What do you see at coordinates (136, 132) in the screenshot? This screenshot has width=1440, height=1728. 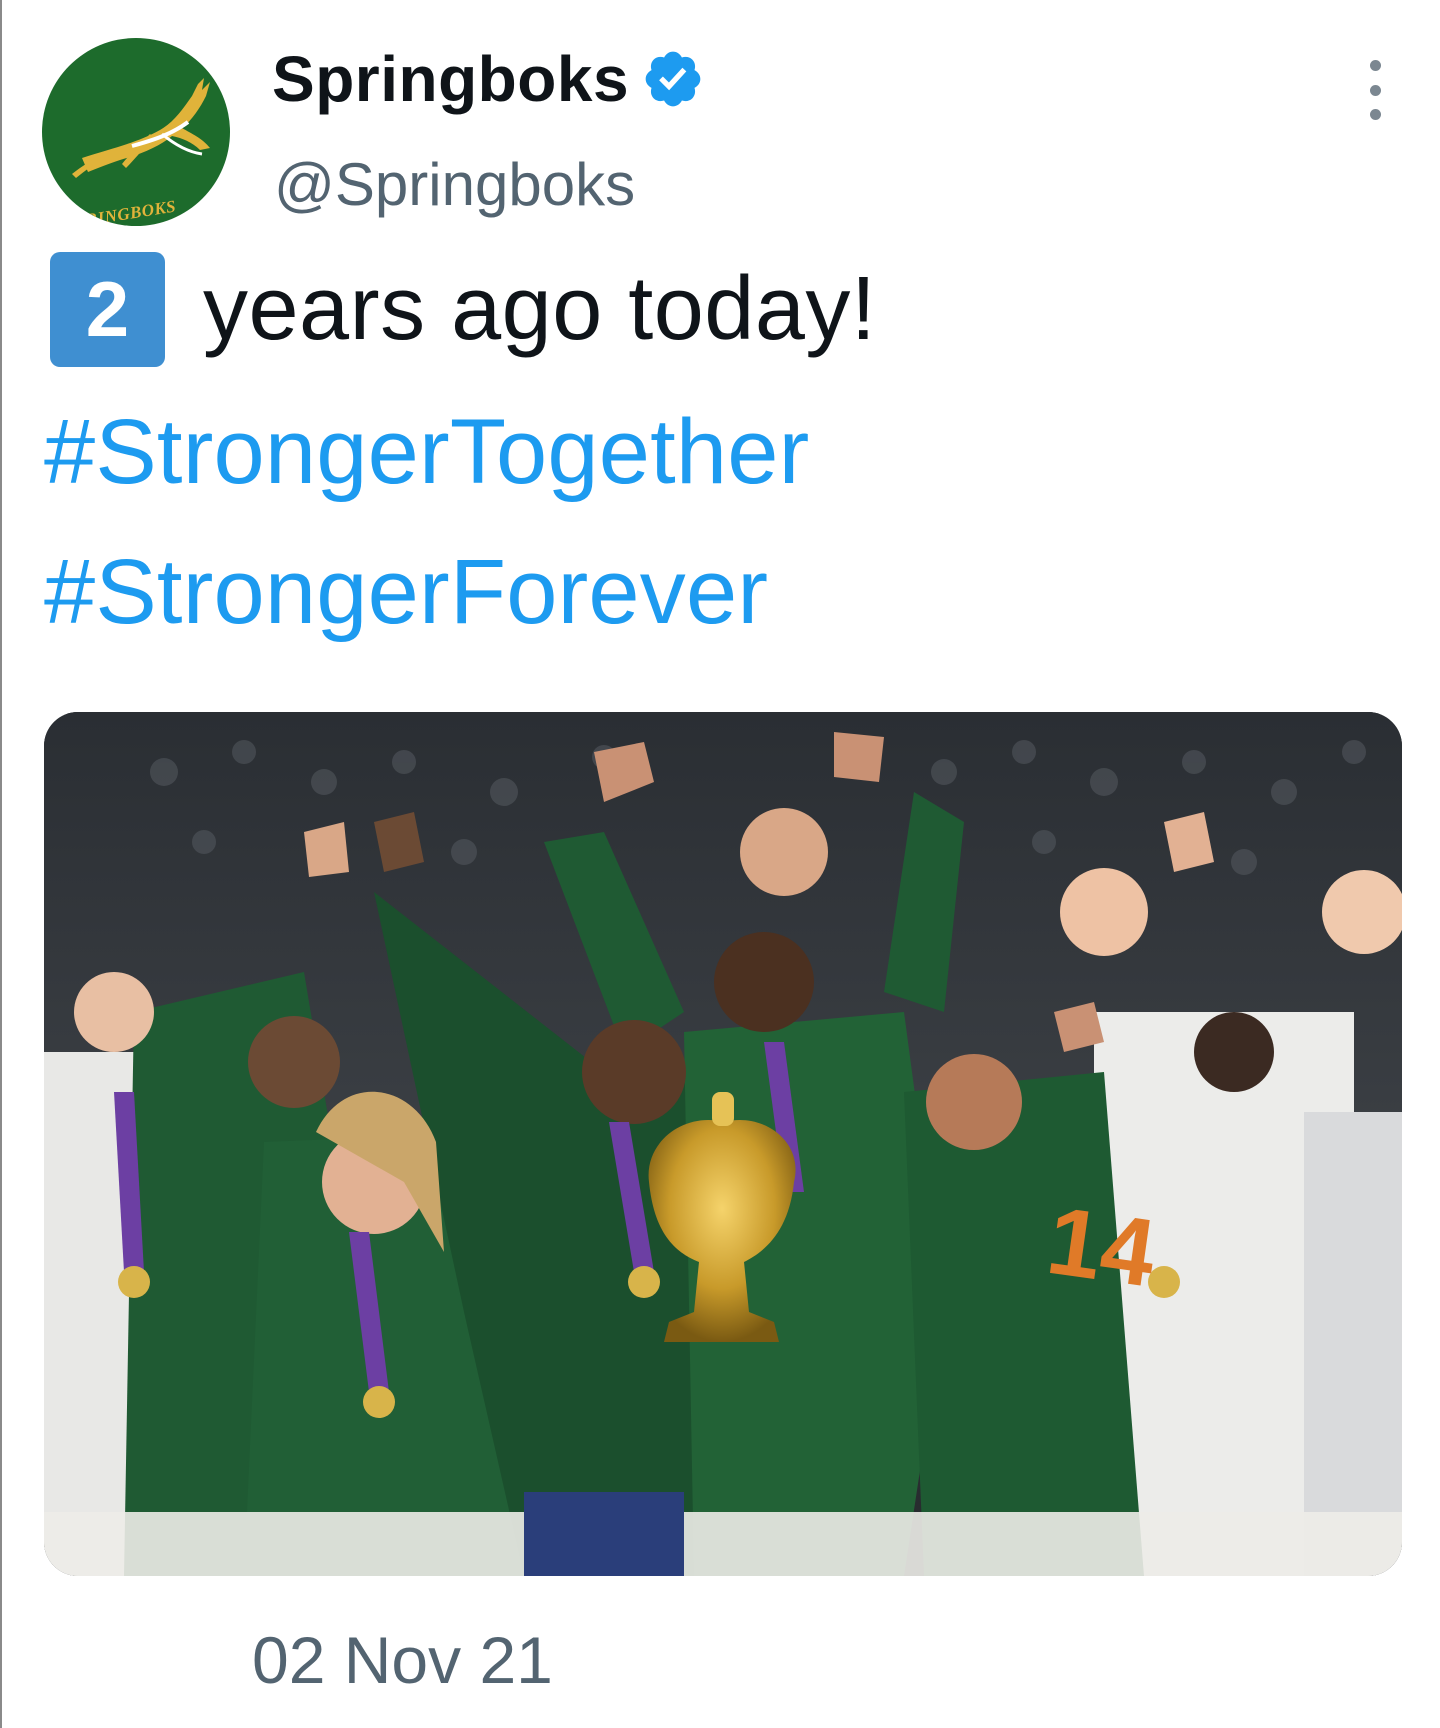 I see `avatar: SPRINGBOKS` at bounding box center [136, 132].